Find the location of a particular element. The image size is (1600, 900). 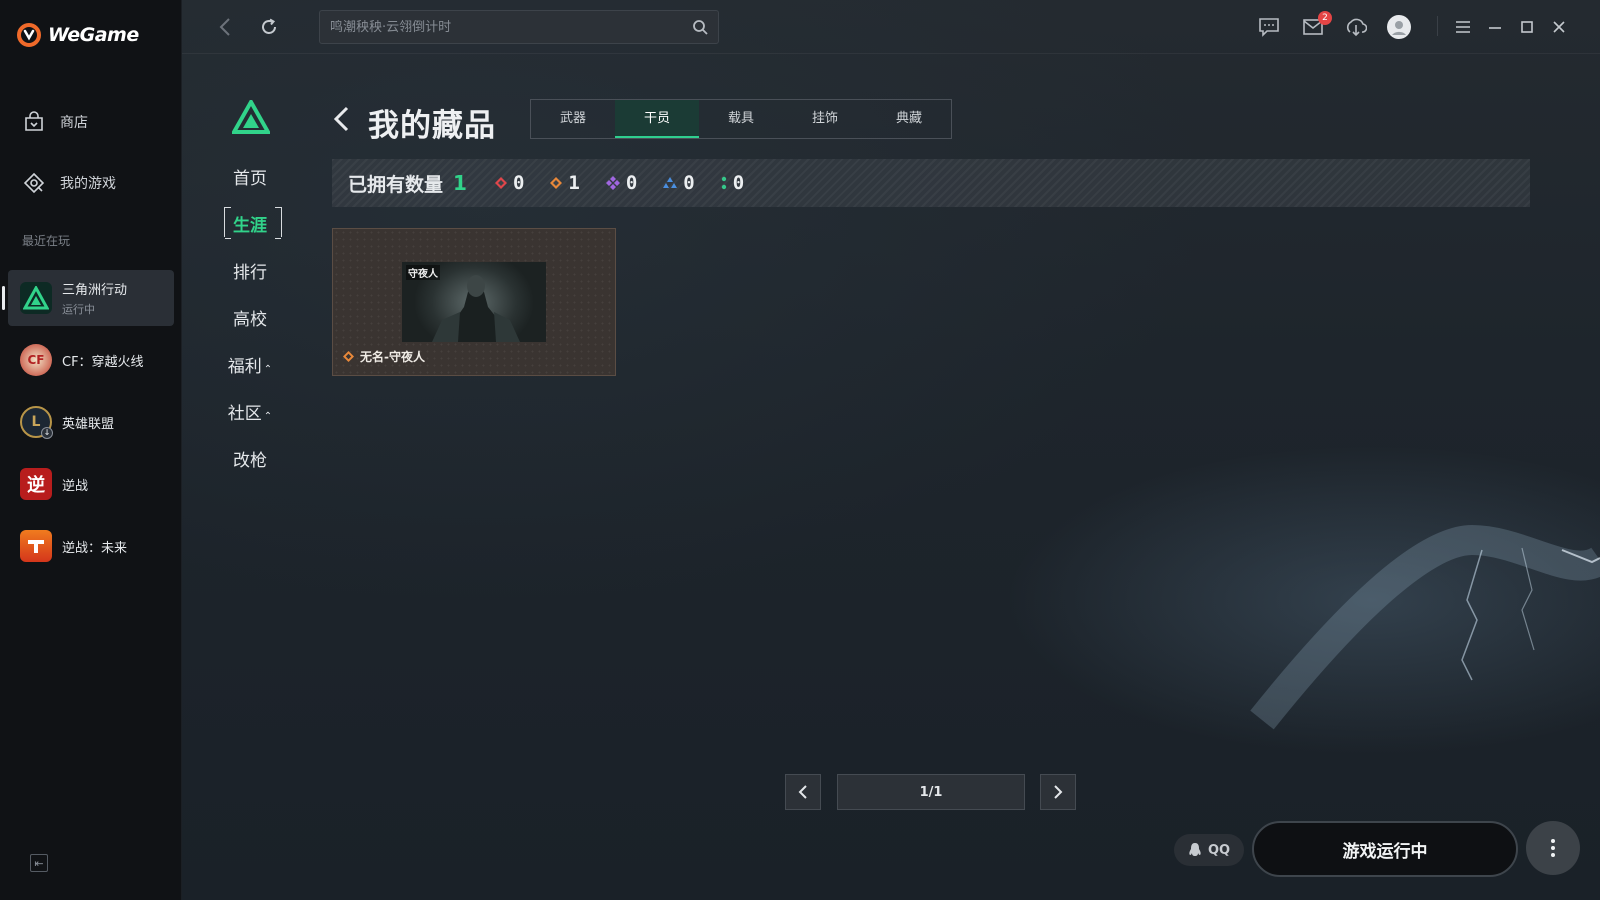

minimize-button is located at coordinates (1495, 27).